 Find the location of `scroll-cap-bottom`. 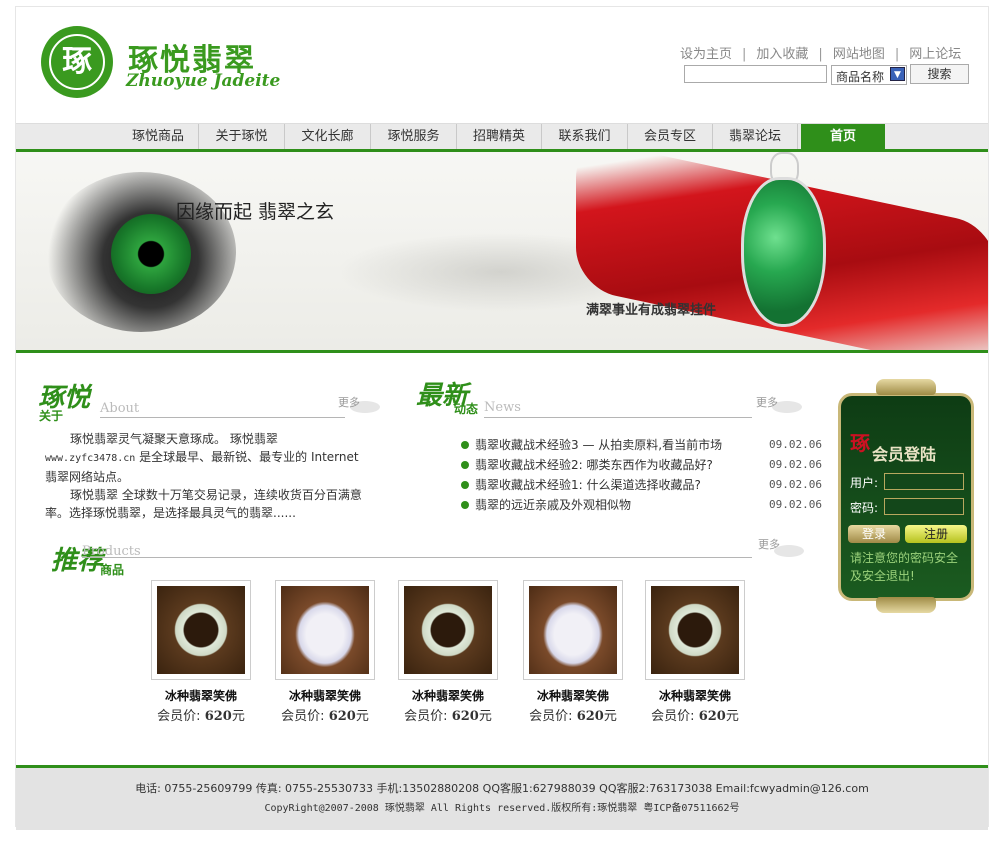

scroll-cap-bottom is located at coordinates (906, 605).